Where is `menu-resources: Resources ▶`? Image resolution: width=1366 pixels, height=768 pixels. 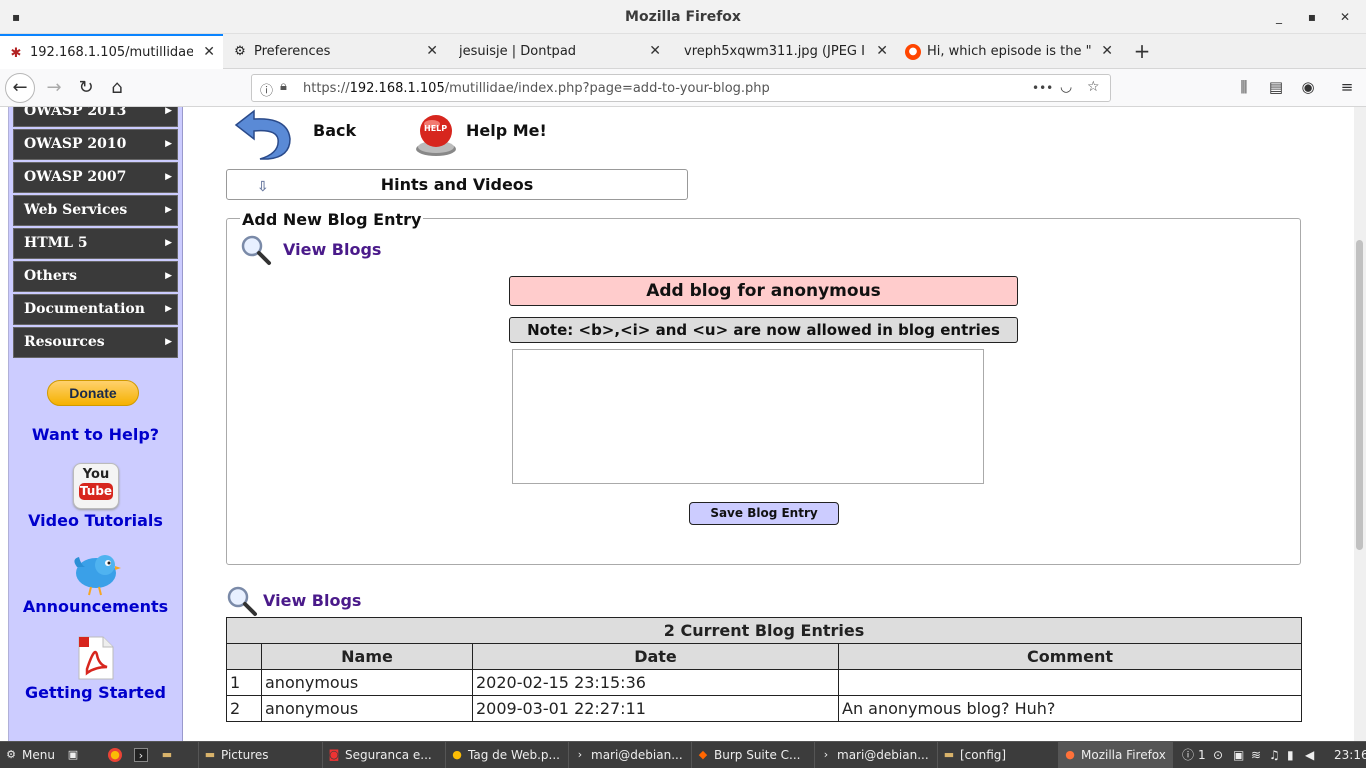 menu-resources: Resources ▶ is located at coordinates (95, 342).